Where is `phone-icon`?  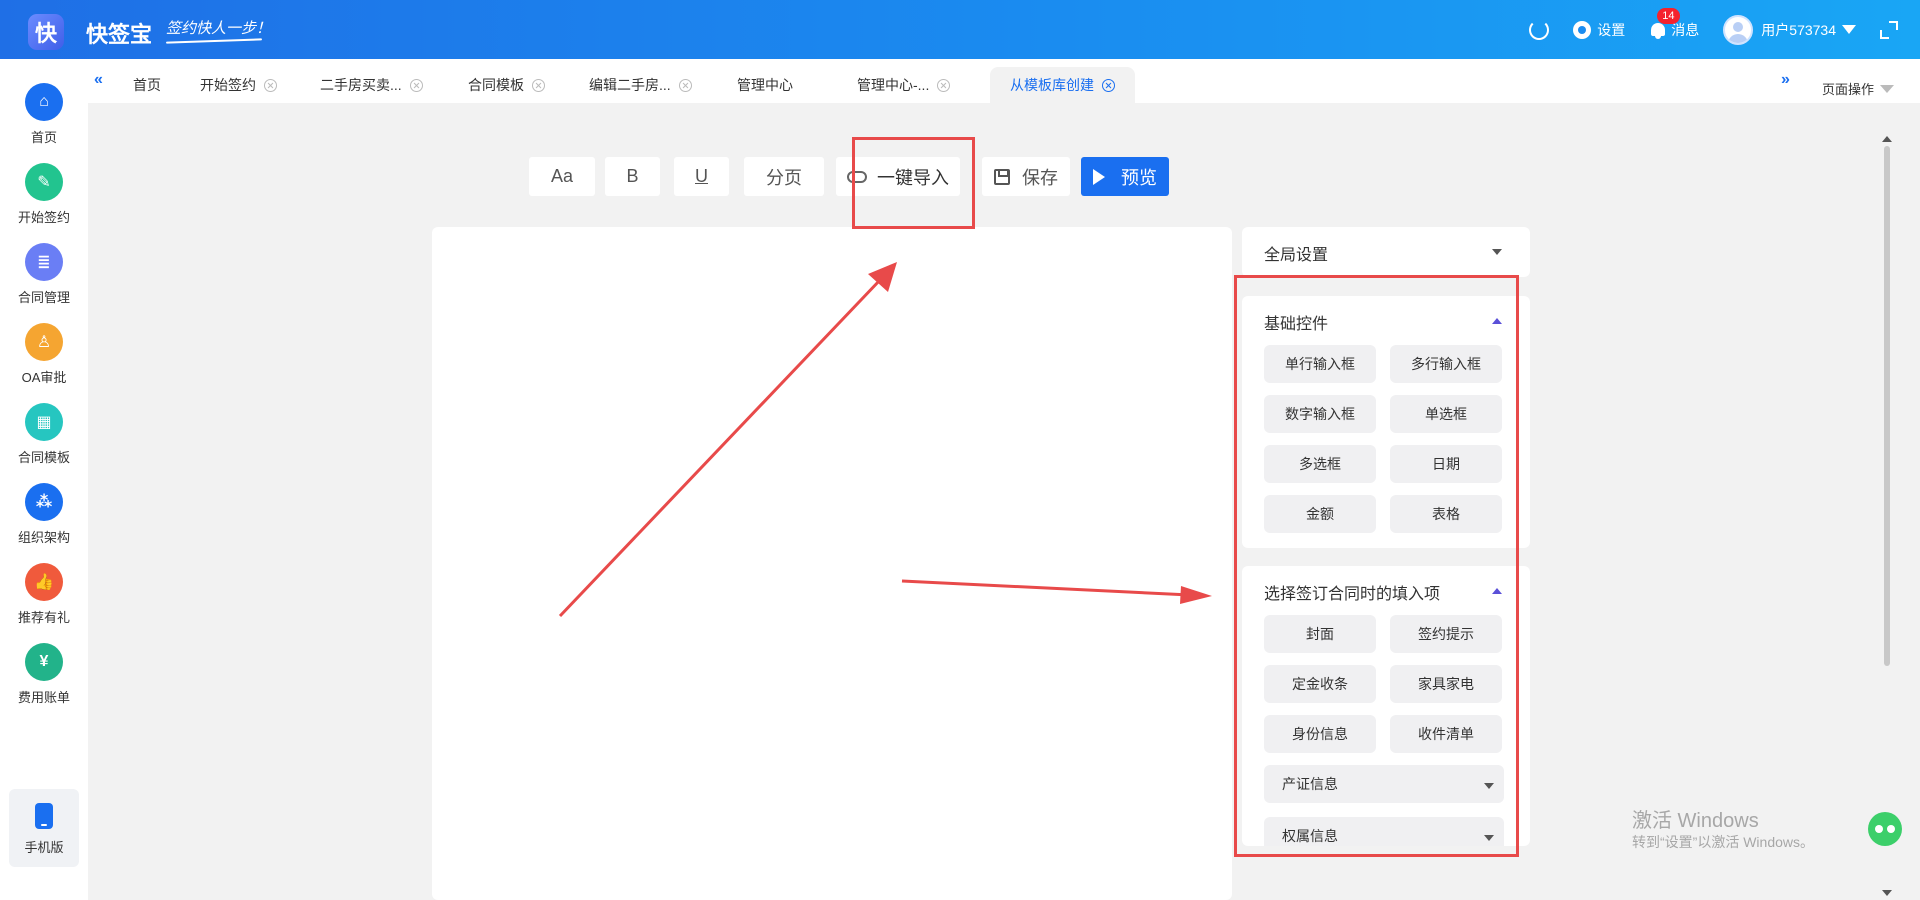 phone-icon is located at coordinates (44, 816).